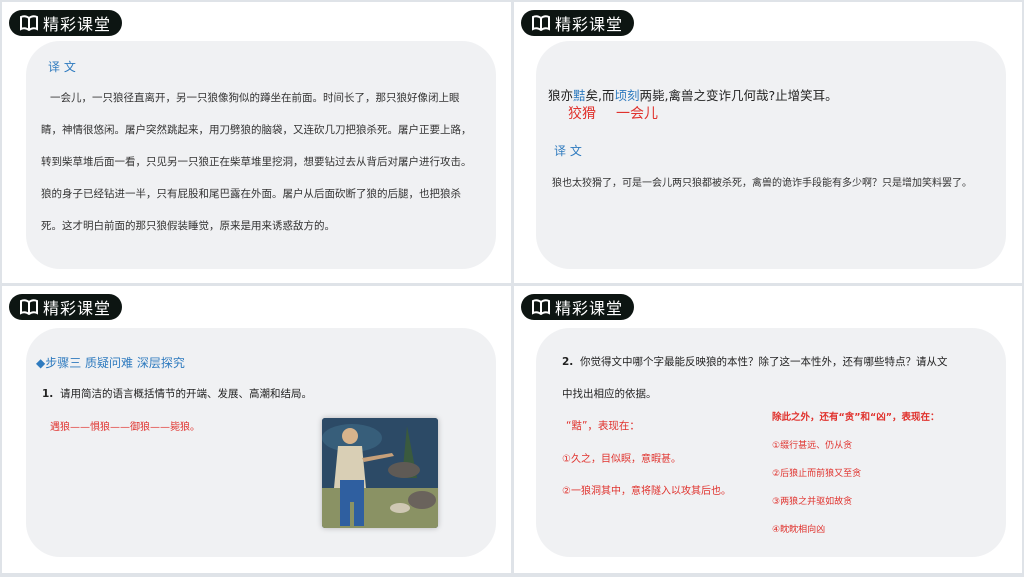  I want to click on answer-text: 遇狼——惧狼——御狼——毙狼。, so click(125, 427).